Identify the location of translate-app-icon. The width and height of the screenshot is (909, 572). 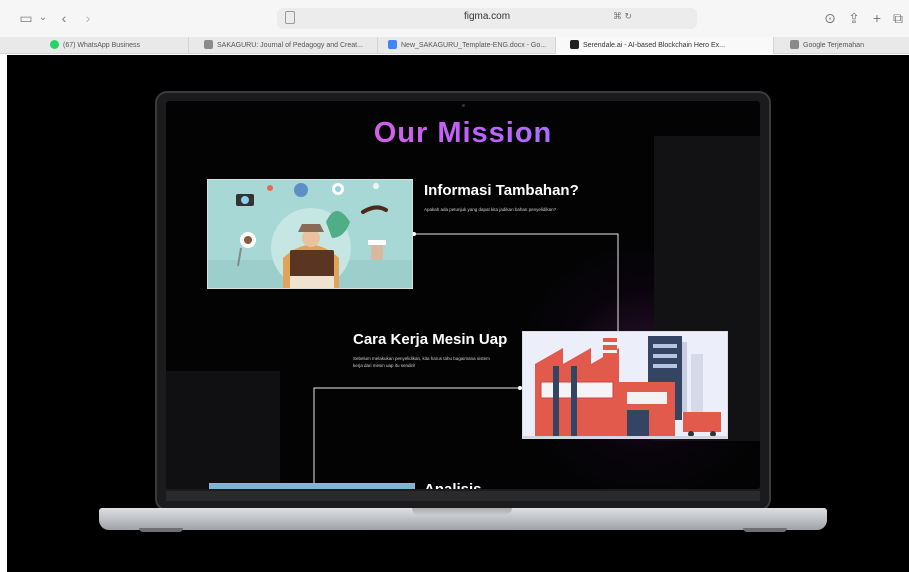
(794, 44).